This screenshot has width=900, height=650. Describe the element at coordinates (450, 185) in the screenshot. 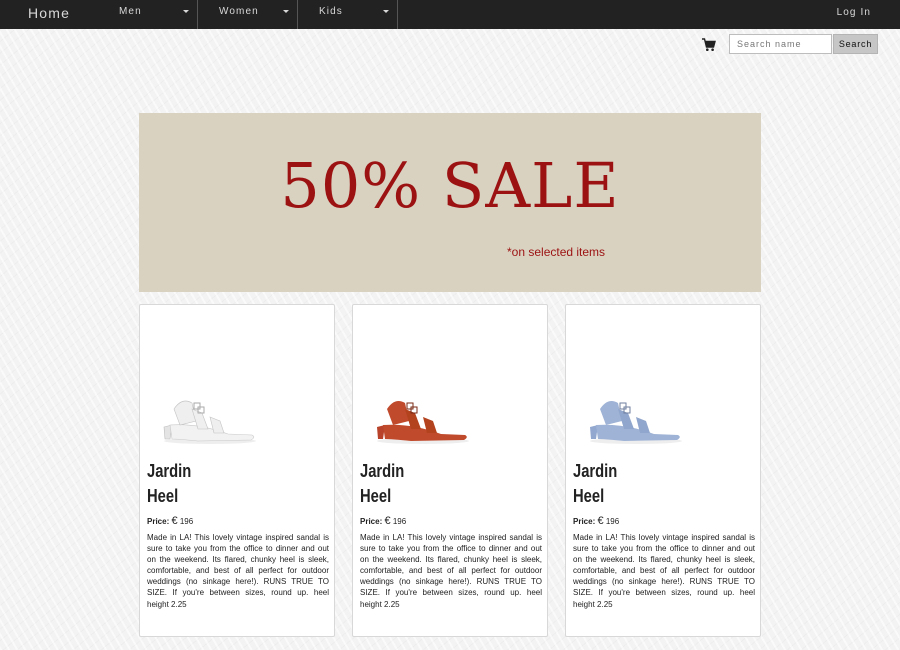

I see `banner-title: 50% SALE` at that location.